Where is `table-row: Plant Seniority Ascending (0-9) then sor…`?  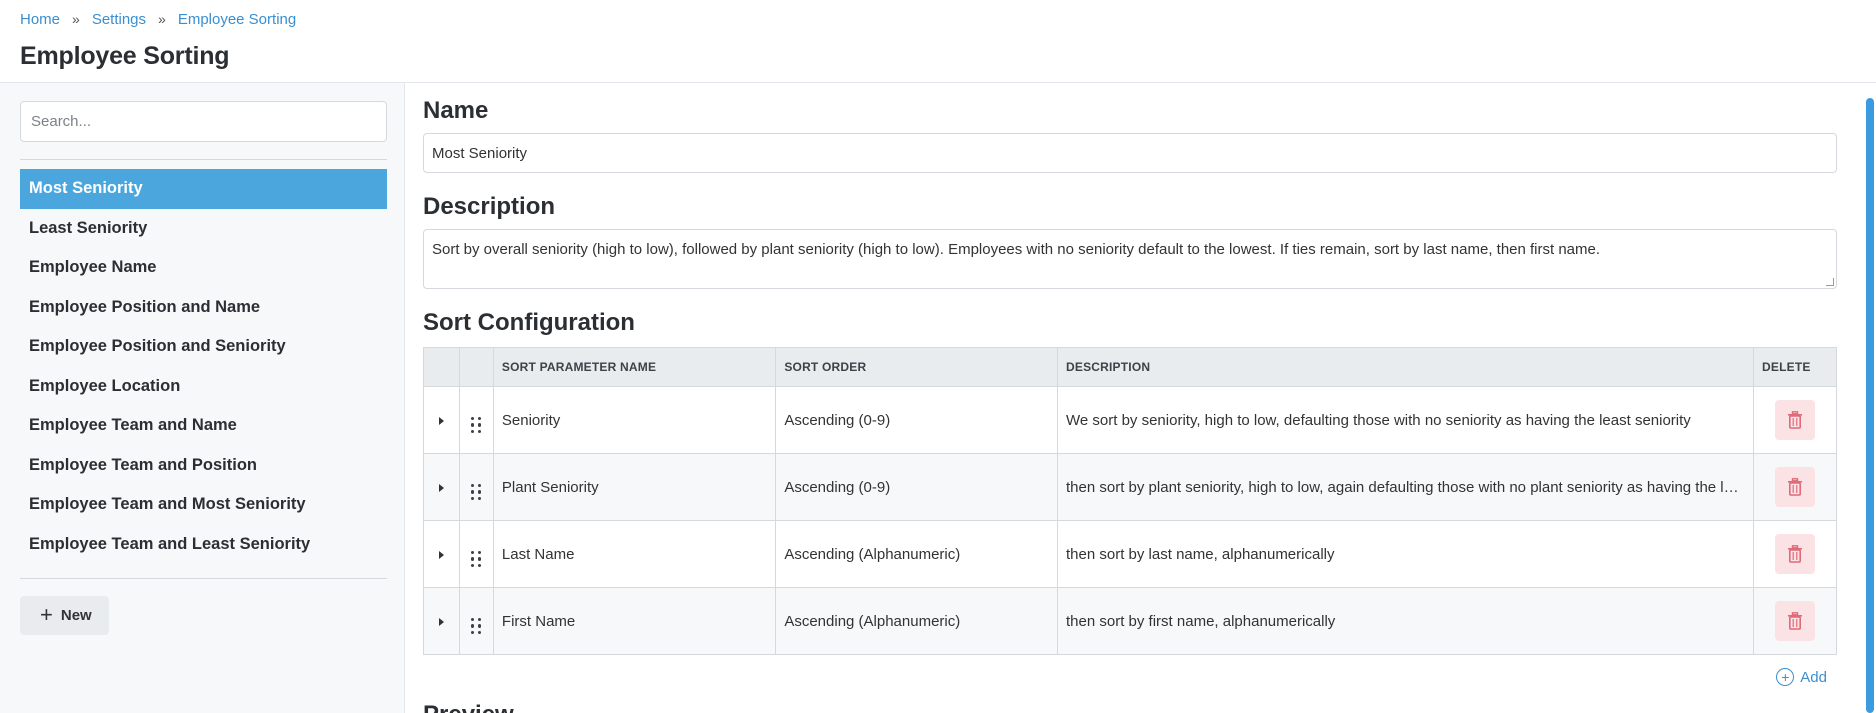
table-row: Plant Seniority Ascending (0-9) then sor… is located at coordinates (1130, 487).